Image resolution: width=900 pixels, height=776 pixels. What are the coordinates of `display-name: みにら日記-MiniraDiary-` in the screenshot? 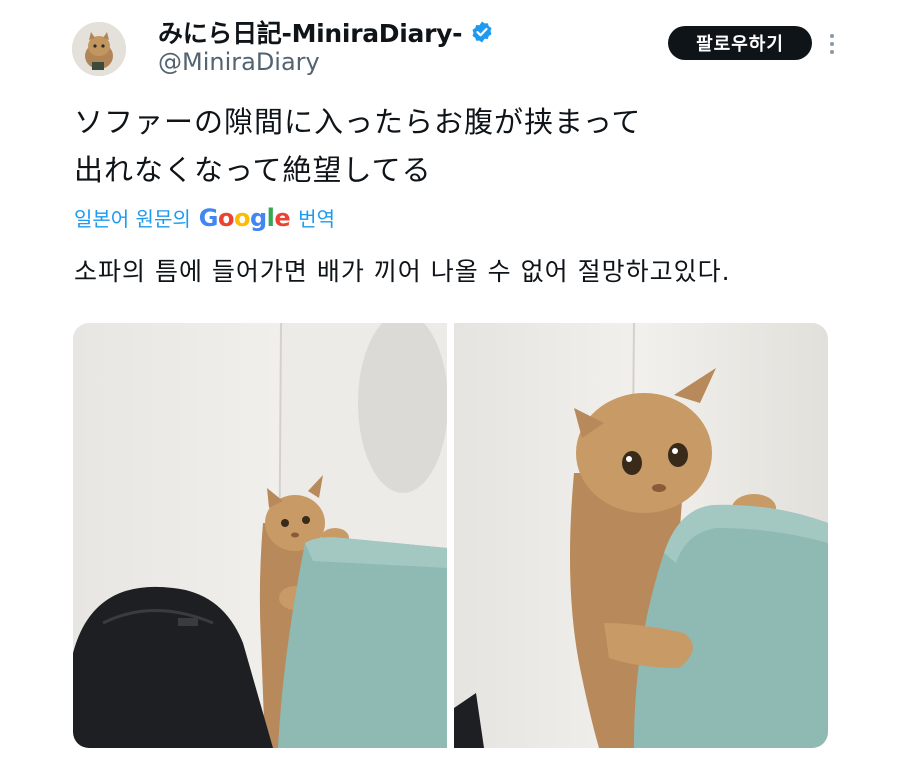 It's located at (310, 32).